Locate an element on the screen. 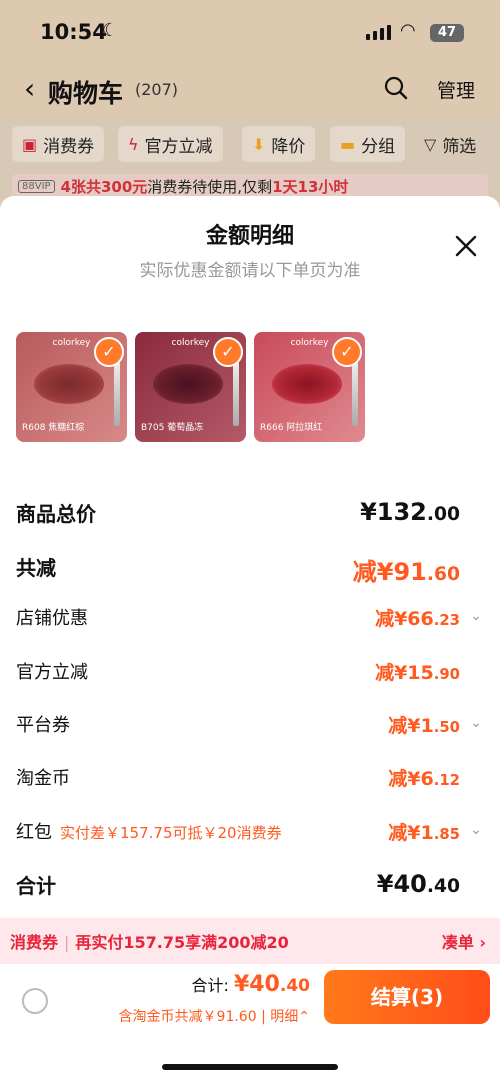 This screenshot has height=1082, width=500. row-amount: 减¥91.60 is located at coordinates (406, 572).